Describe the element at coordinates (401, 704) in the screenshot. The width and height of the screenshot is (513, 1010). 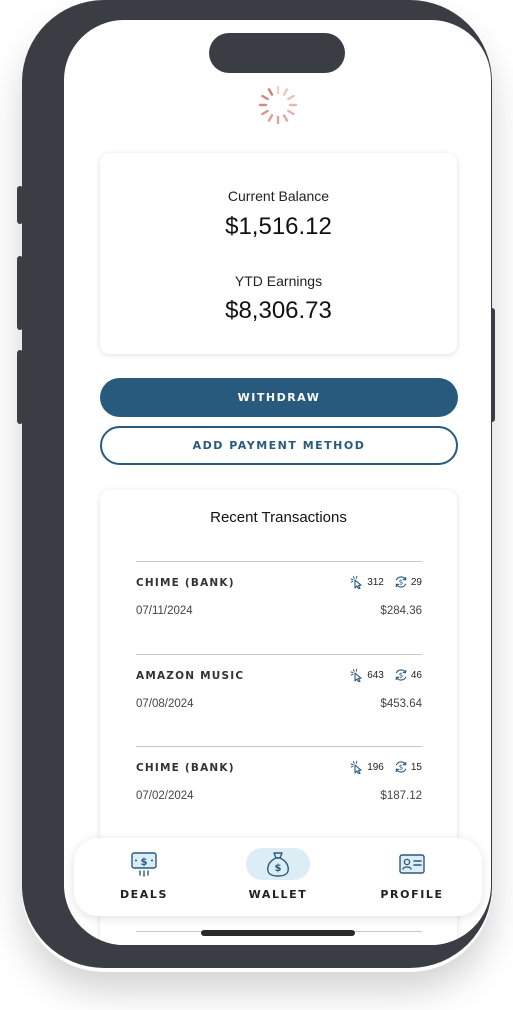
I see `transaction-amount: $453.64` at that location.